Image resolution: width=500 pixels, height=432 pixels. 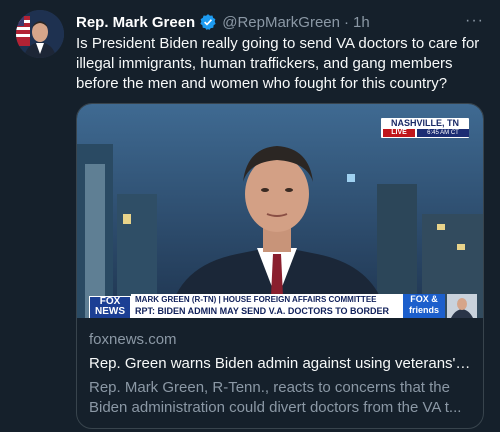 I want to click on card-domain: foxnews.com, so click(x=133, y=339).